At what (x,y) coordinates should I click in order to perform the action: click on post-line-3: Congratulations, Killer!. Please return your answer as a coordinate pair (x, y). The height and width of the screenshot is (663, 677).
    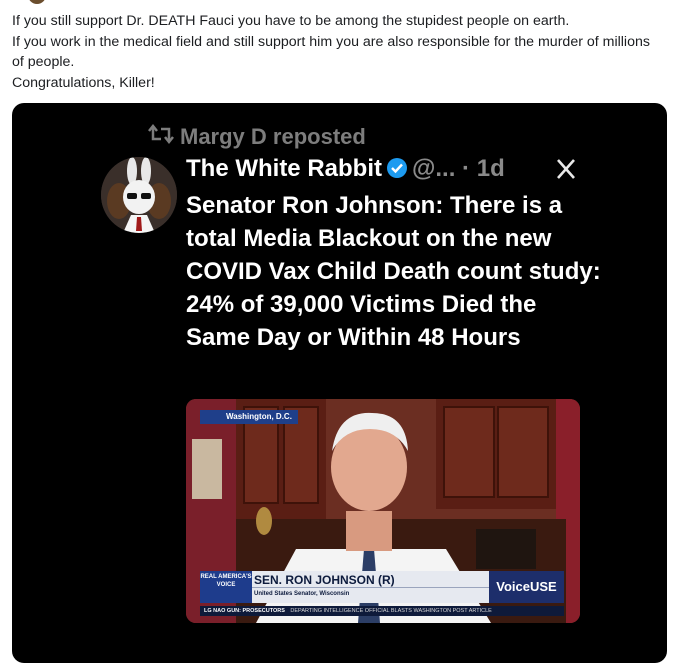
    Looking at the image, I should click on (83, 82).